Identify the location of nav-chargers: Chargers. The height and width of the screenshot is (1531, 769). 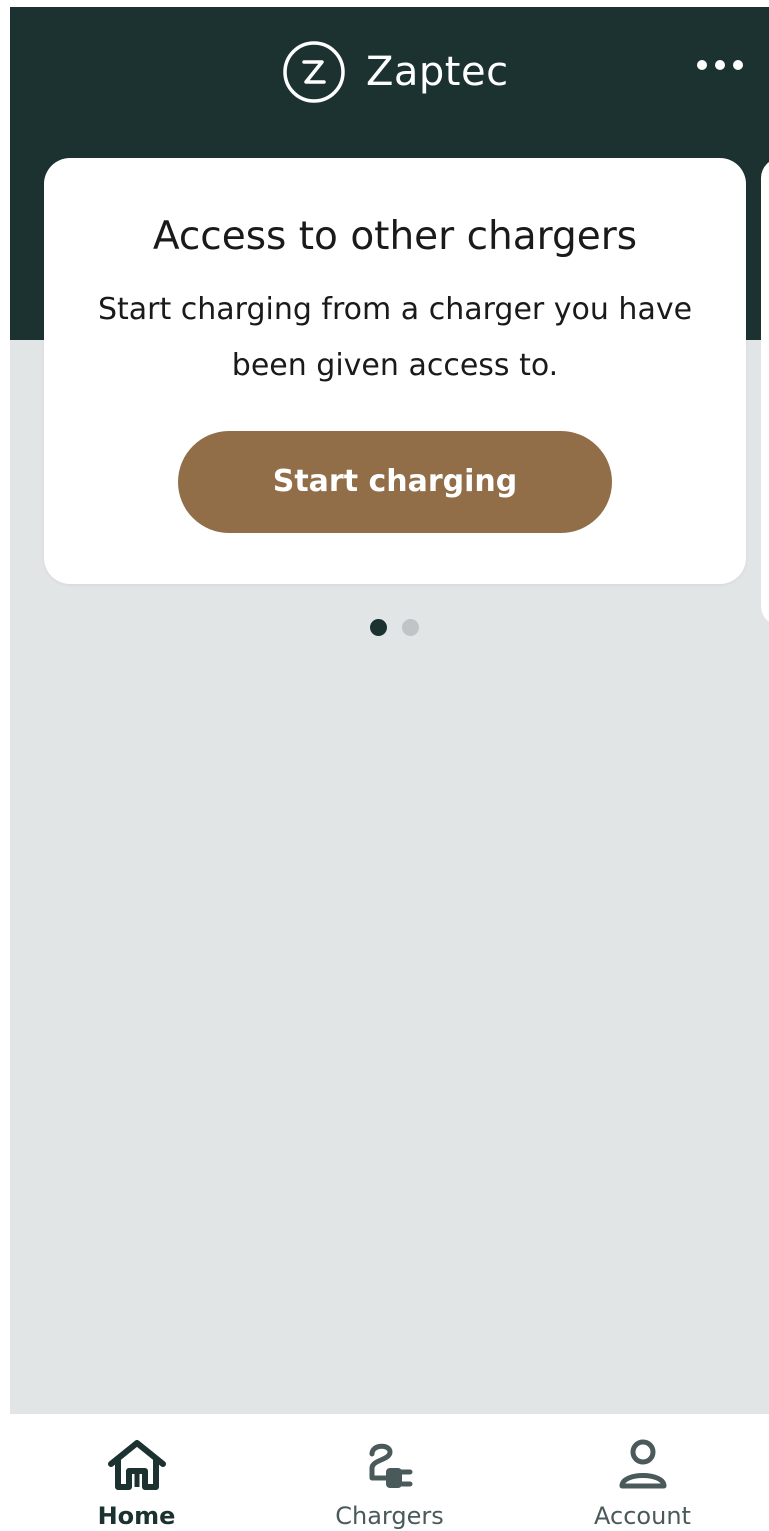
(389, 1472).